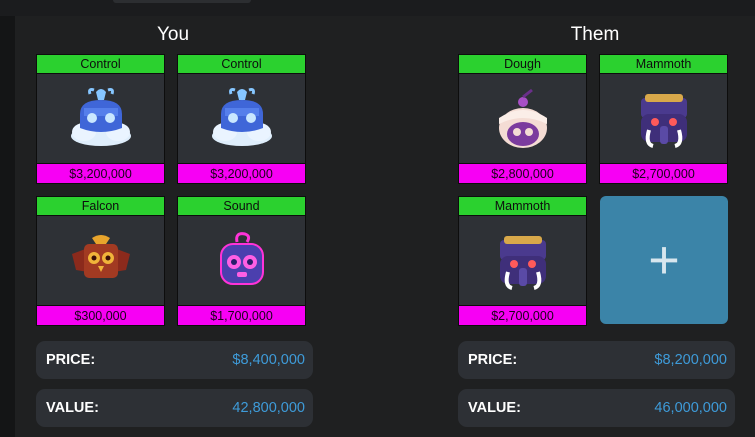  Describe the element at coordinates (100, 206) in the screenshot. I see `item-name: Falcon` at that location.